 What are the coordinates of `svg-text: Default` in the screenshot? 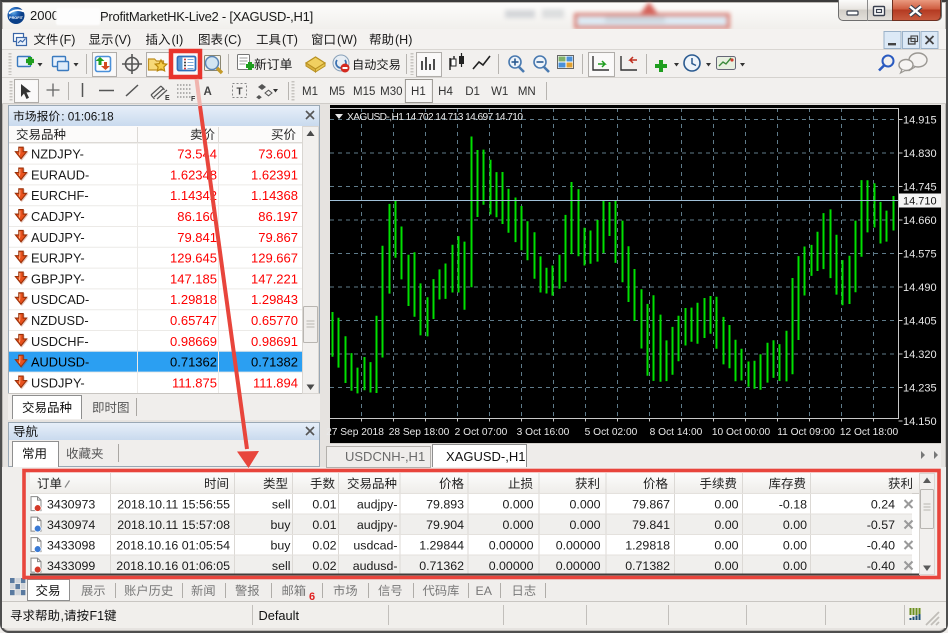 It's located at (279, 615).